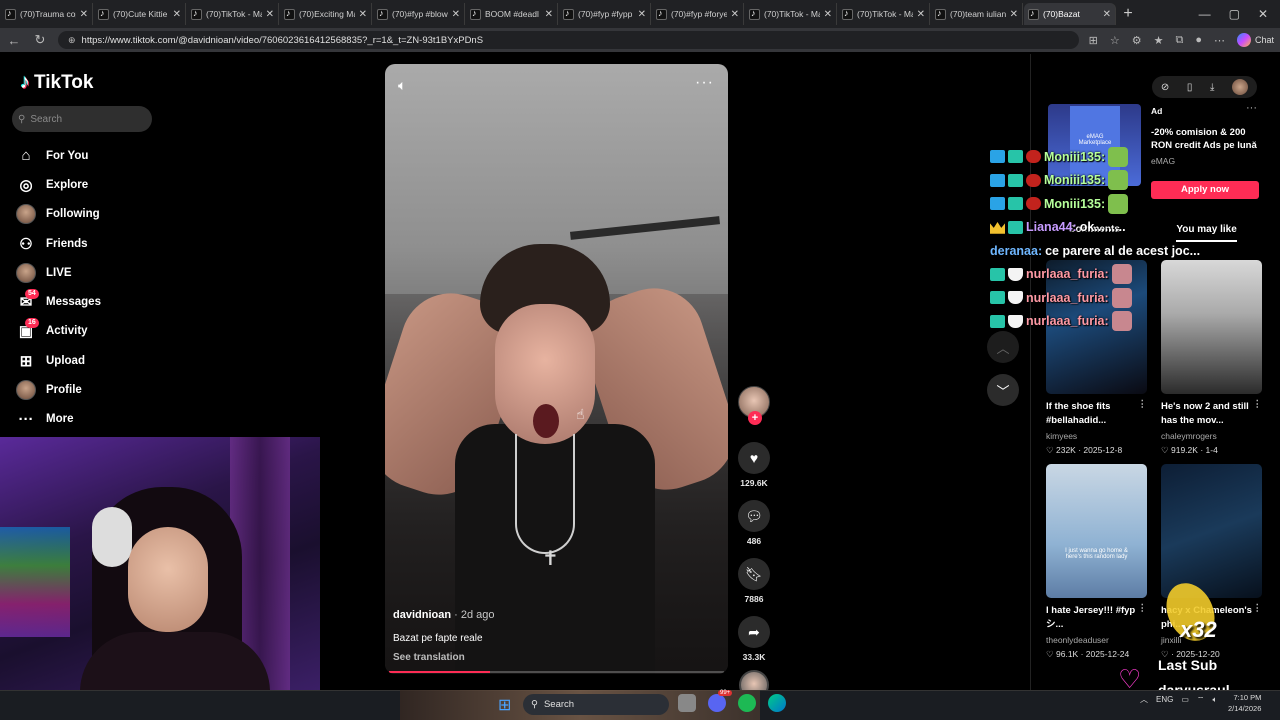 The height and width of the screenshot is (720, 1280). I want to click on spotify-icon, so click(747, 703).